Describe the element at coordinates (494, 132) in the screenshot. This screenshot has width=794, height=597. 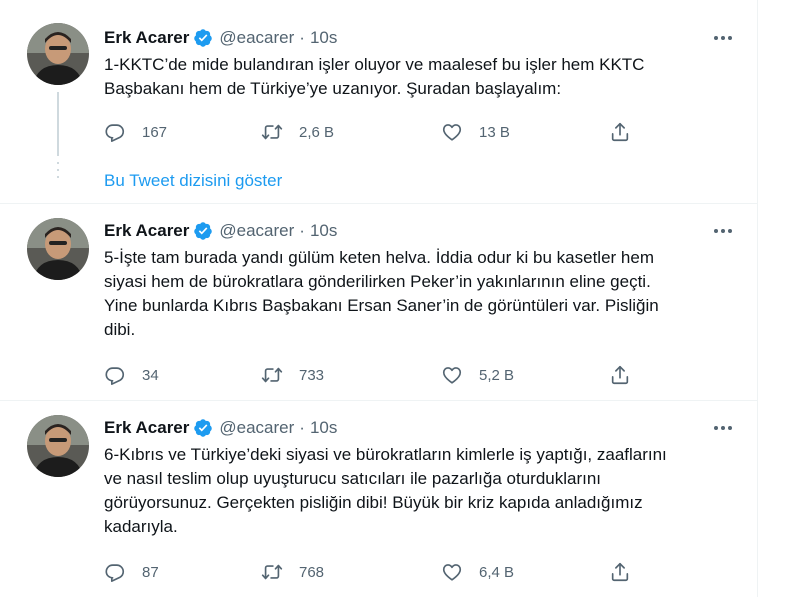
I see `like-count: 13 B` at that location.